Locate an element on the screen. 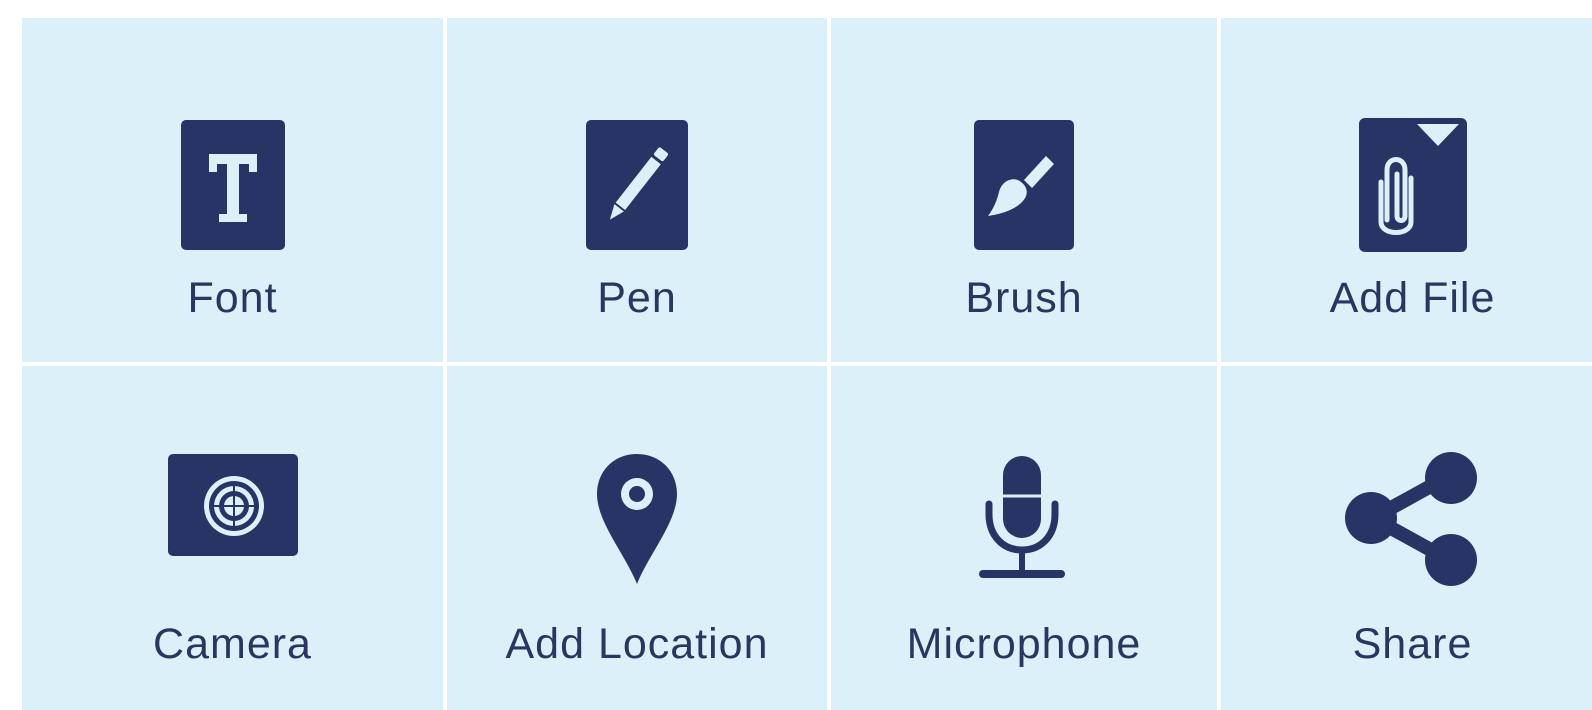 Image resolution: width=1592 pixels, height=710 pixels. microphone-icon is located at coordinates (1022, 517).